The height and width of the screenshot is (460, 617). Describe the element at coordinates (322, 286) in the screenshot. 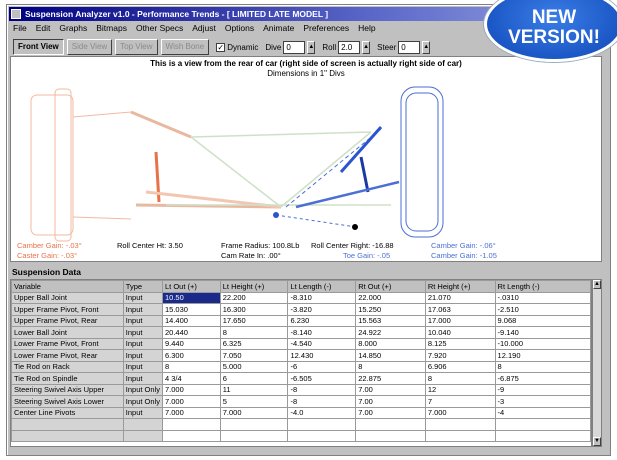

I see `column-header: Lt Length (-)` at that location.